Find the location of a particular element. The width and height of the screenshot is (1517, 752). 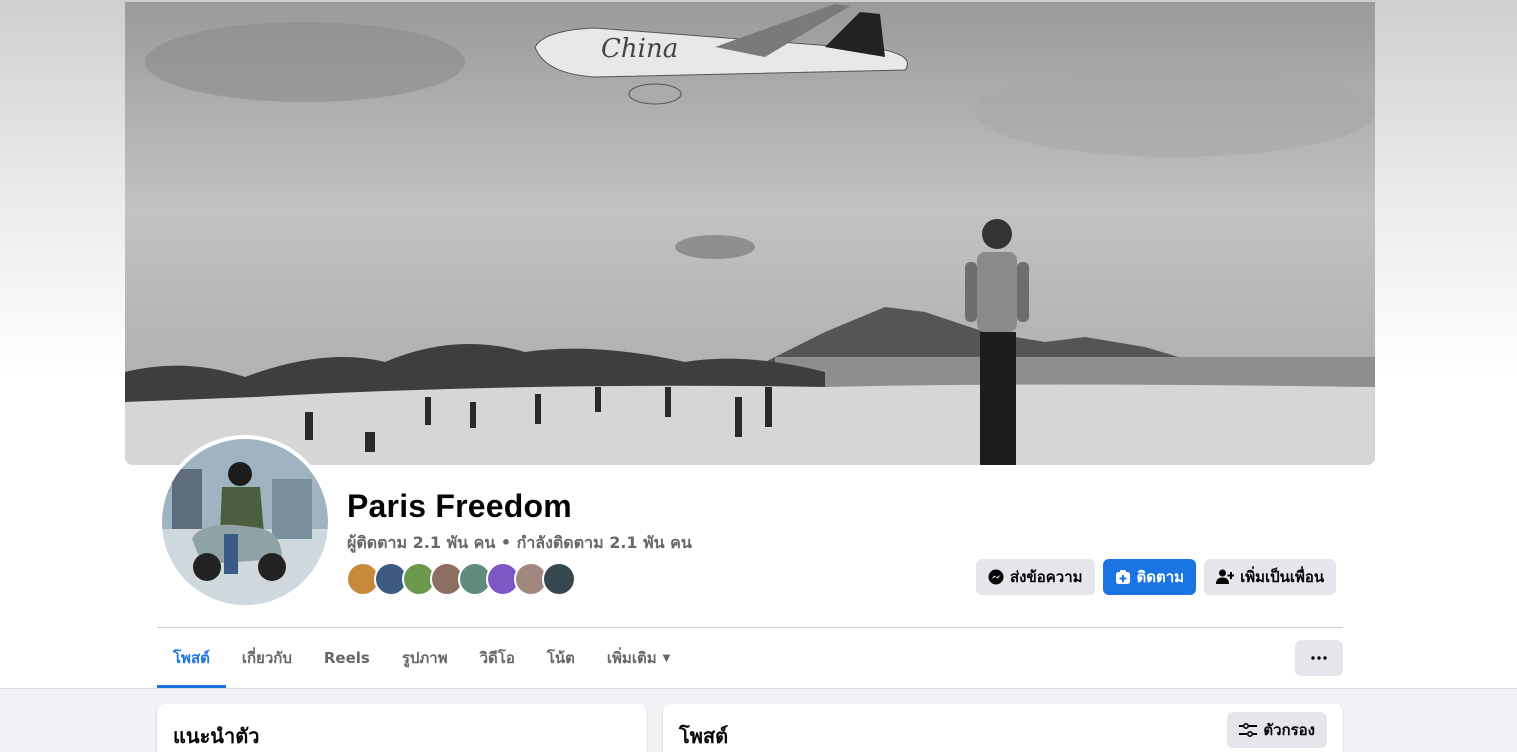

add-friend-button: เพิ่มเป็นเพื่อน is located at coordinates (1270, 577).